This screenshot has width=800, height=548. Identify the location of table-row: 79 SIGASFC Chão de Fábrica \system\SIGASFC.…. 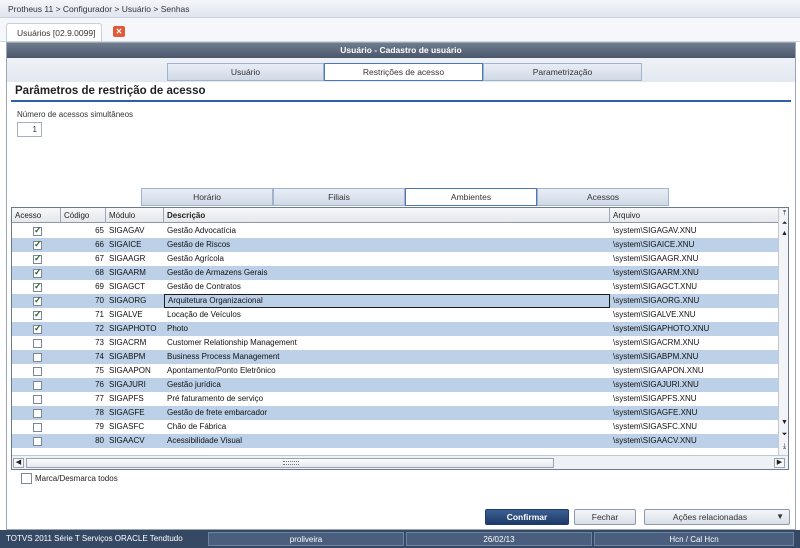
(395, 427).